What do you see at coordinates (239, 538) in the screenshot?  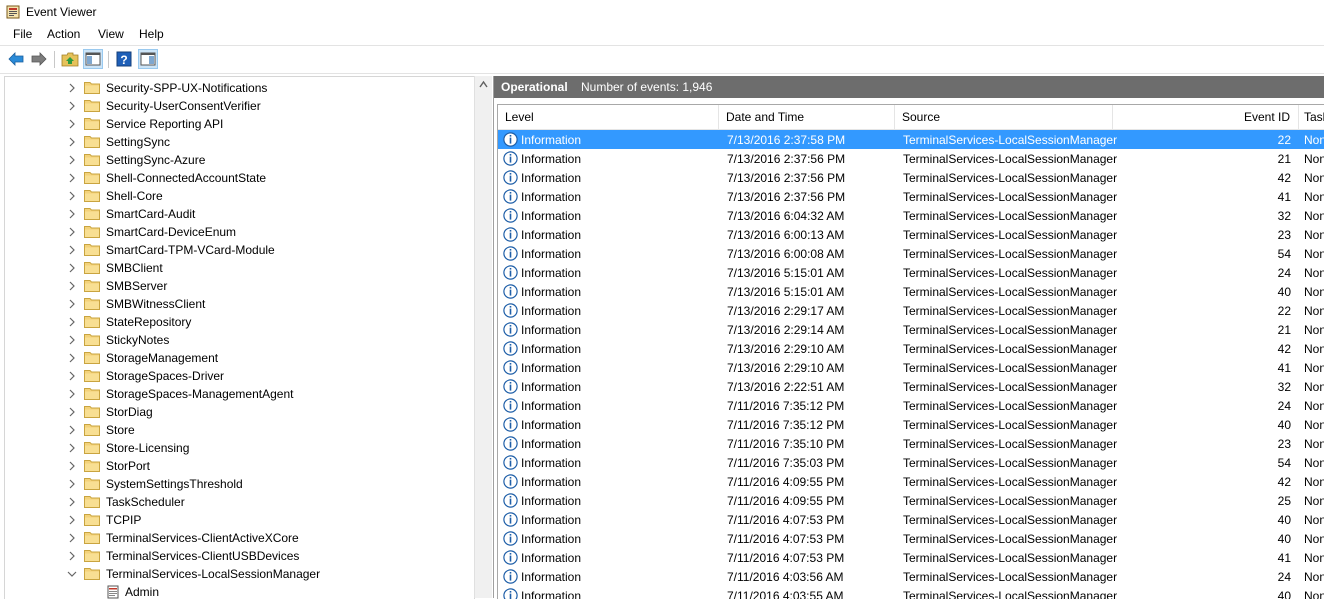 I see `tree-item: TerminalServices-ClientActiveXCore` at bounding box center [239, 538].